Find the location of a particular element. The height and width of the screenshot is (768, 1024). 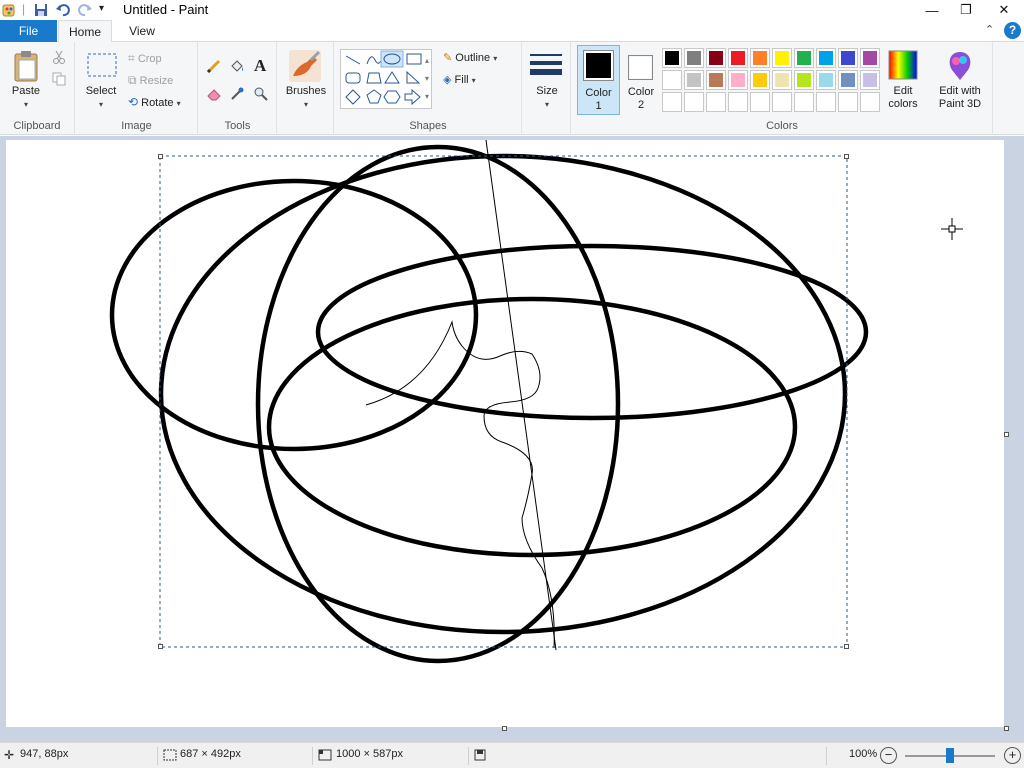

selection-size: 687 × 492px is located at coordinates (210, 754).